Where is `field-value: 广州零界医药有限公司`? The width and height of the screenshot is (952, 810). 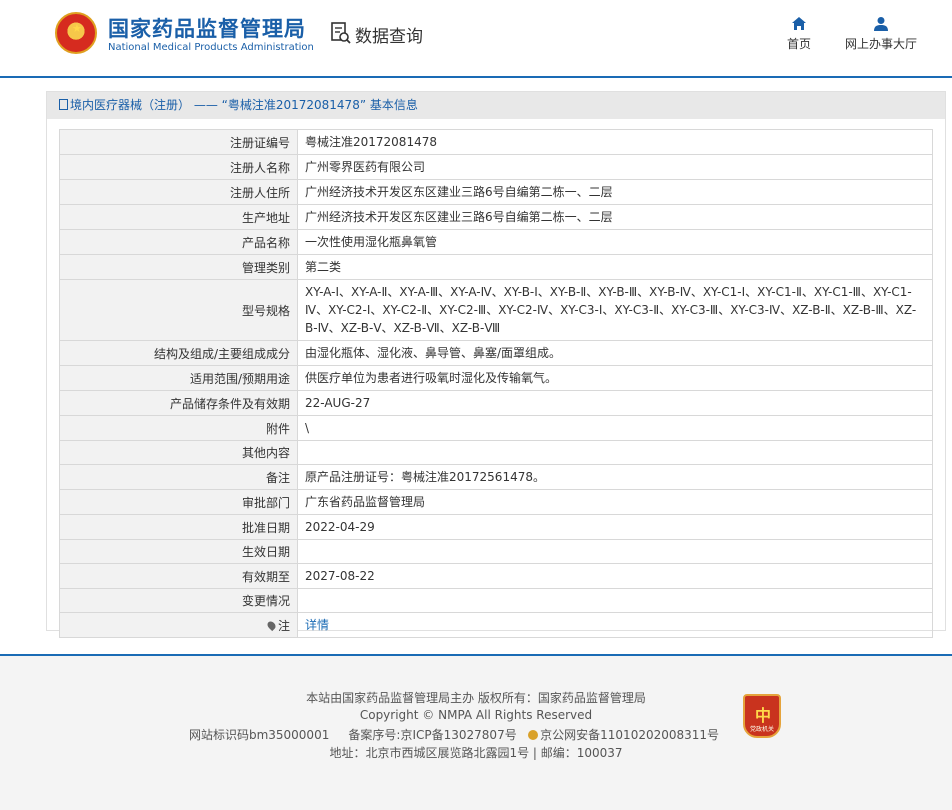
field-value: 广州零界医药有限公司 is located at coordinates (615, 167).